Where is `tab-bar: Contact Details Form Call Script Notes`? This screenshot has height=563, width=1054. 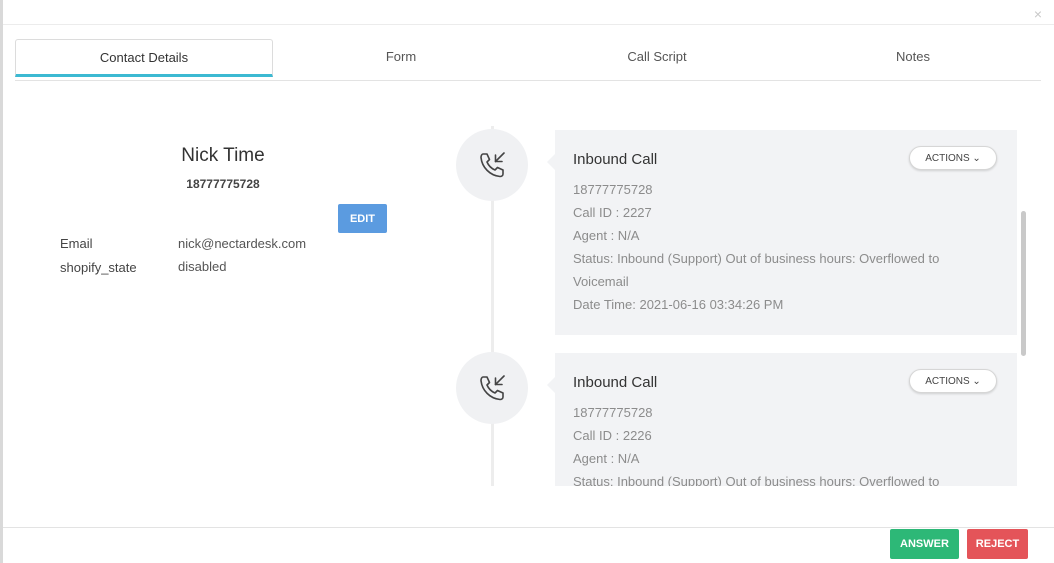 tab-bar: Contact Details Form Call Script Notes is located at coordinates (528, 60).